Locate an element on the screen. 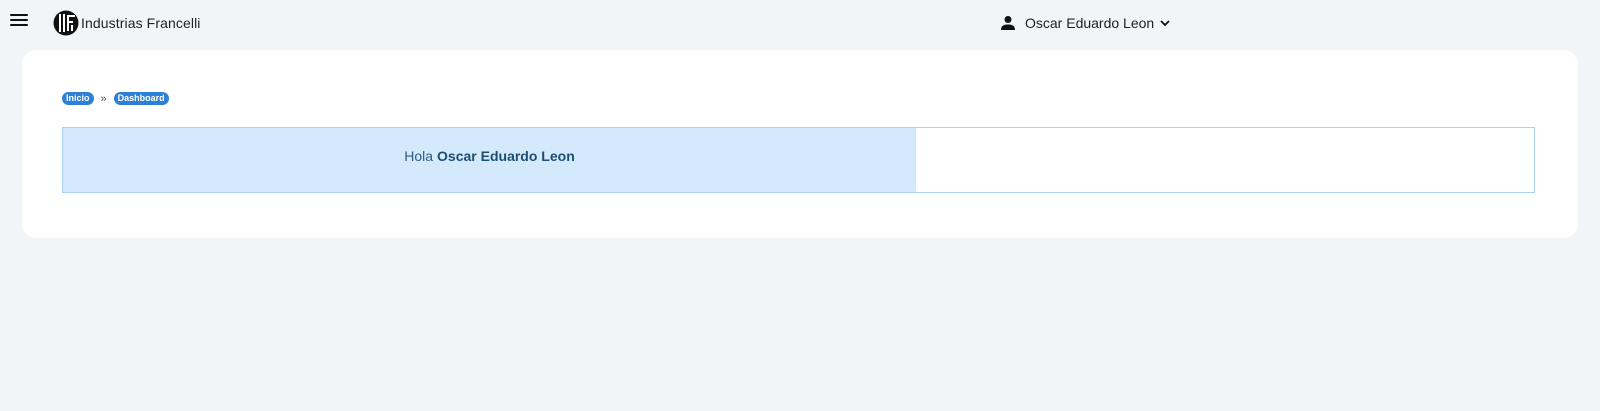 The height and width of the screenshot is (411, 1600). person-icon is located at coordinates (1008, 23).